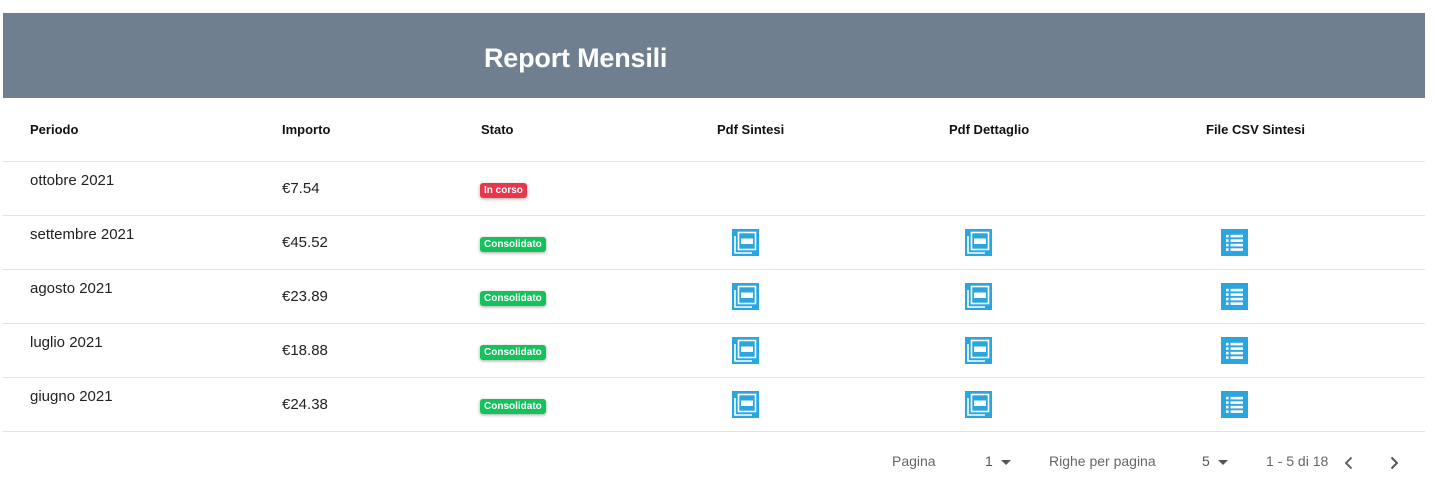  I want to click on period-cell: agosto 2021, so click(71, 288).